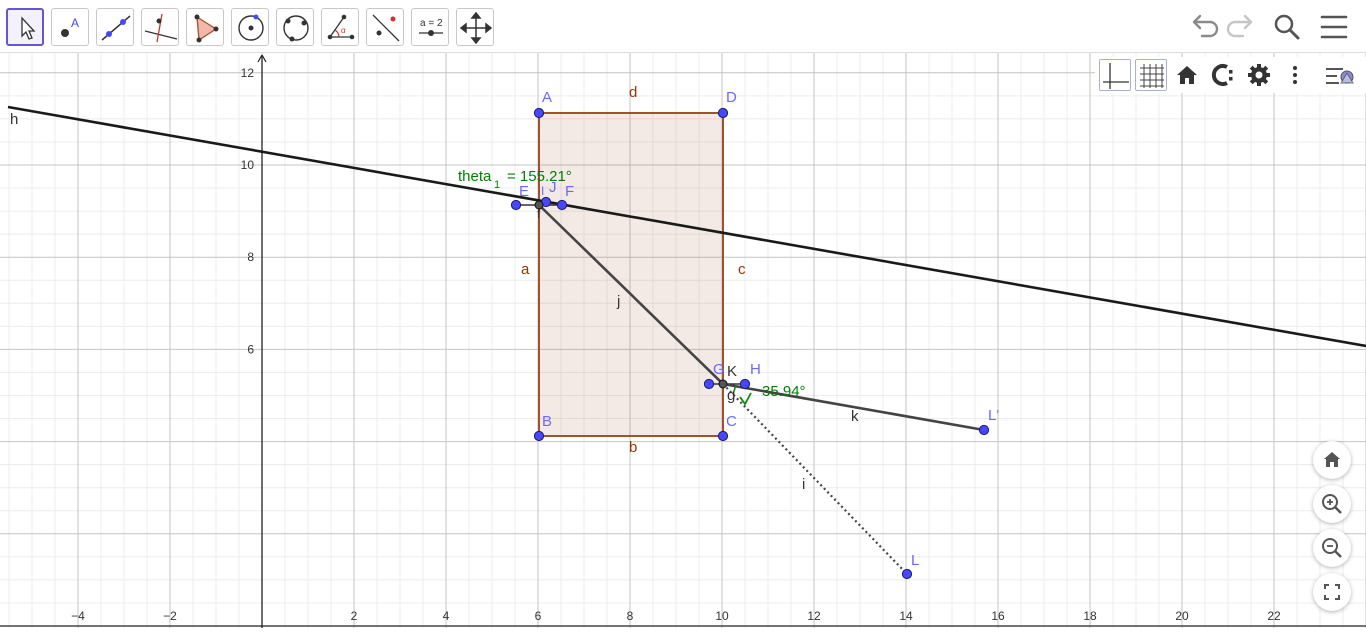 The width and height of the screenshot is (1366, 633). Describe the element at coordinates (295, 27) in the screenshot. I see `circle-three-points-tool-button` at that location.